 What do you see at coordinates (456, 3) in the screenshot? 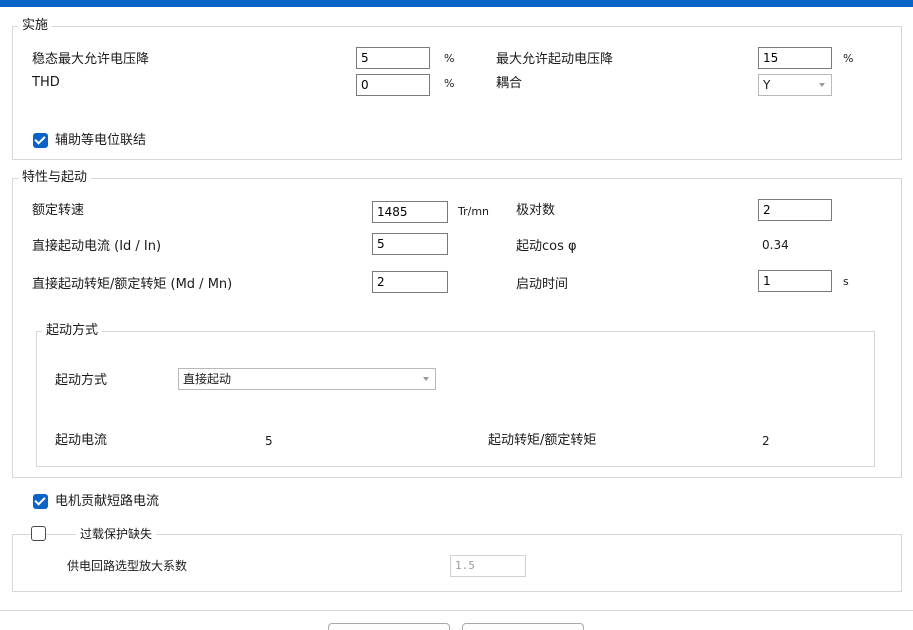
I see `window-title-bar` at bounding box center [456, 3].